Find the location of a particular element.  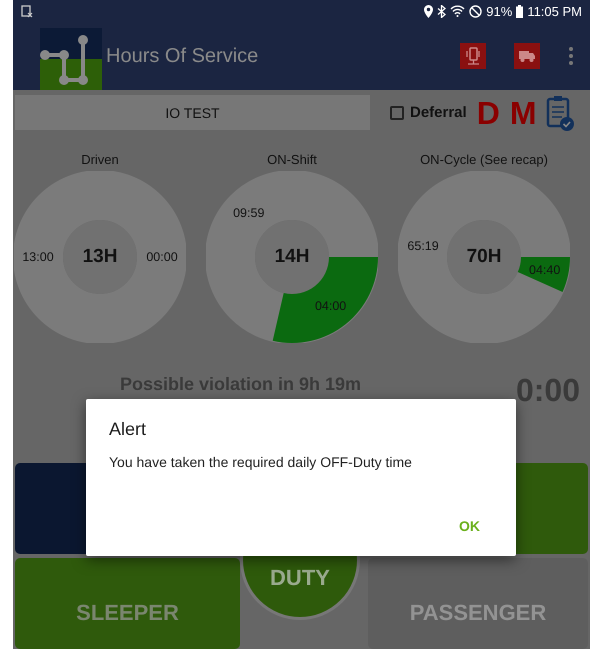

phone-vibrate-icon is located at coordinates (473, 56).